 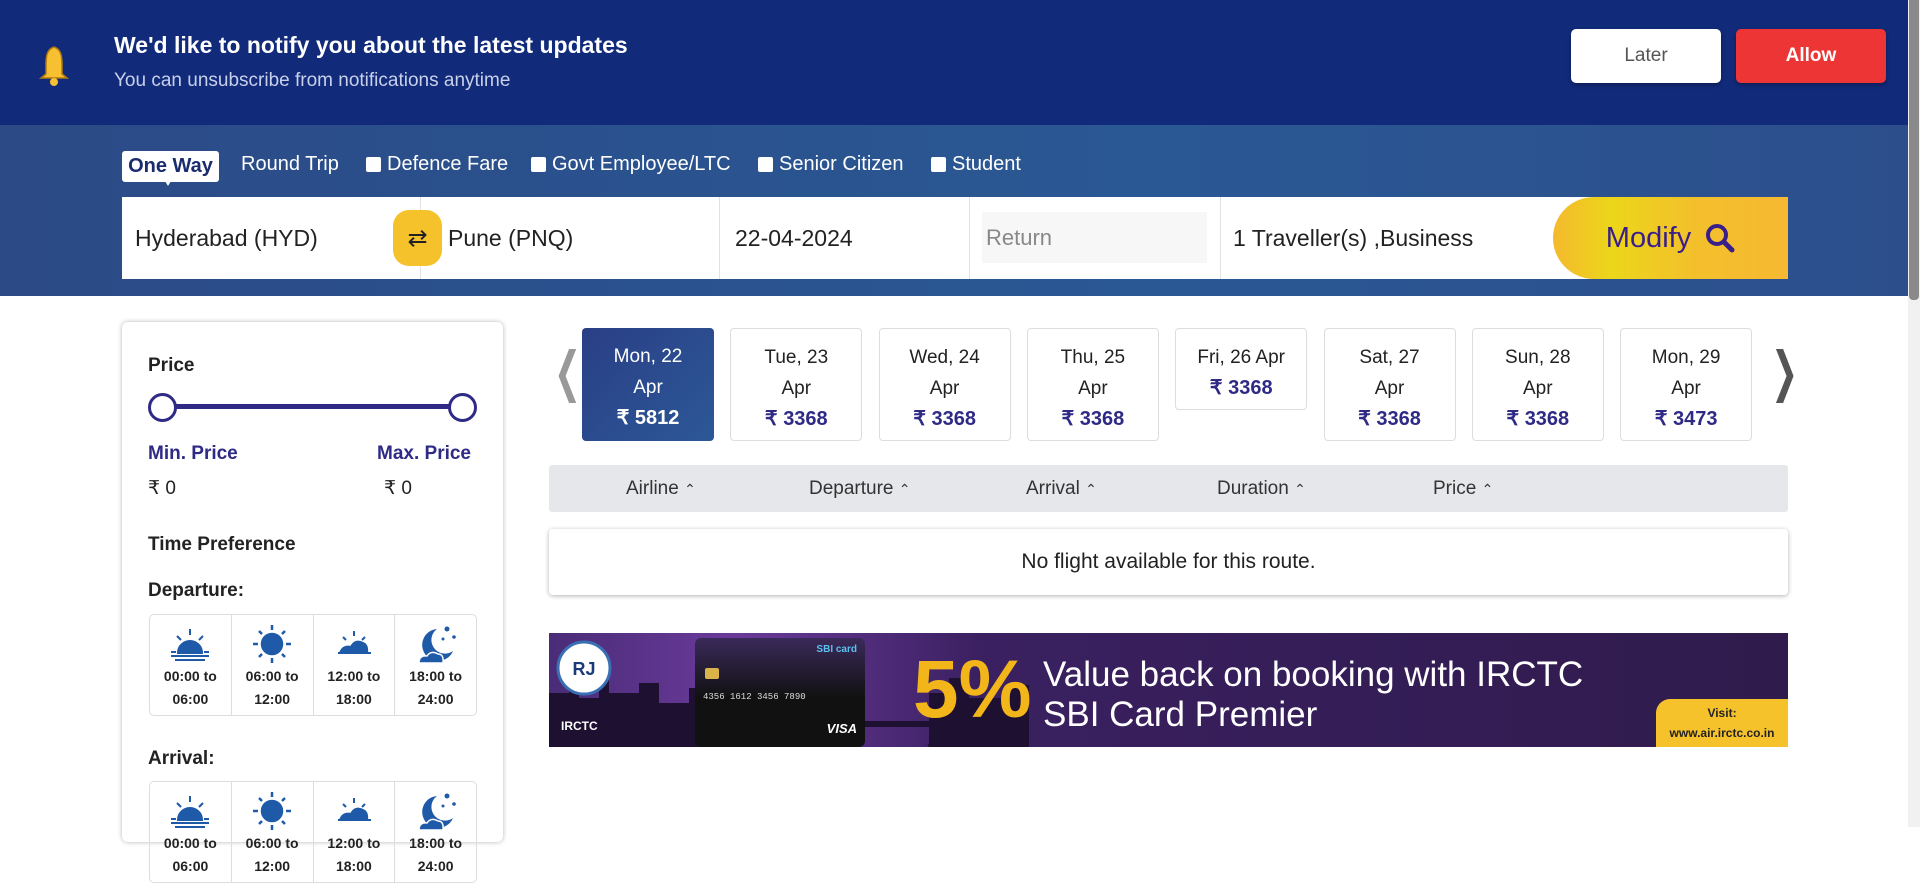 What do you see at coordinates (570, 238) in the screenshot?
I see `to-input: Pune (PNQ)` at bounding box center [570, 238].